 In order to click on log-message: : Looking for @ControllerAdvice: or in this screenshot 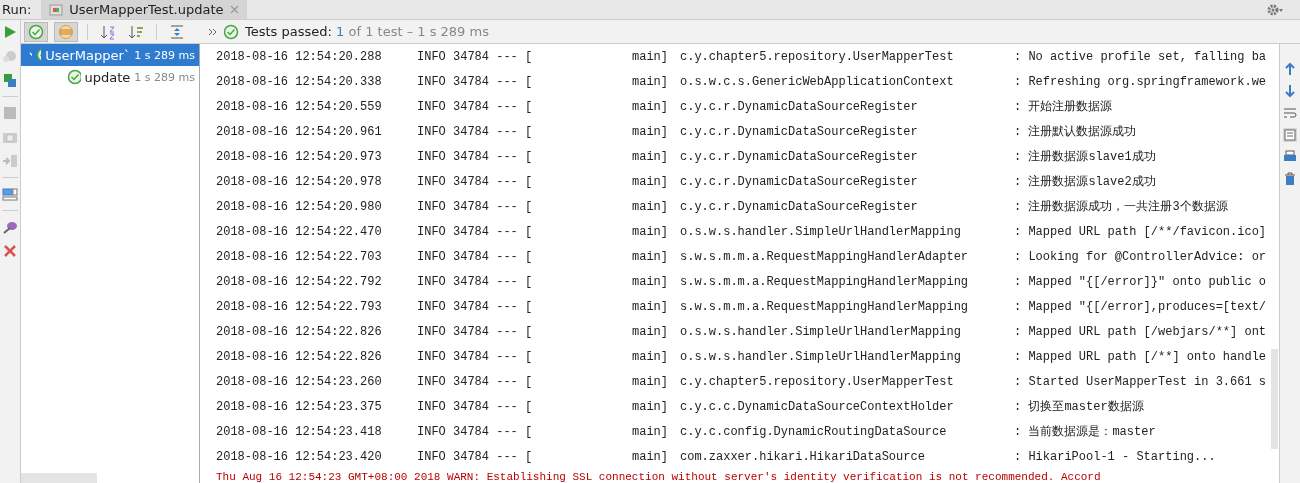, I will do `click(1140, 256)`.